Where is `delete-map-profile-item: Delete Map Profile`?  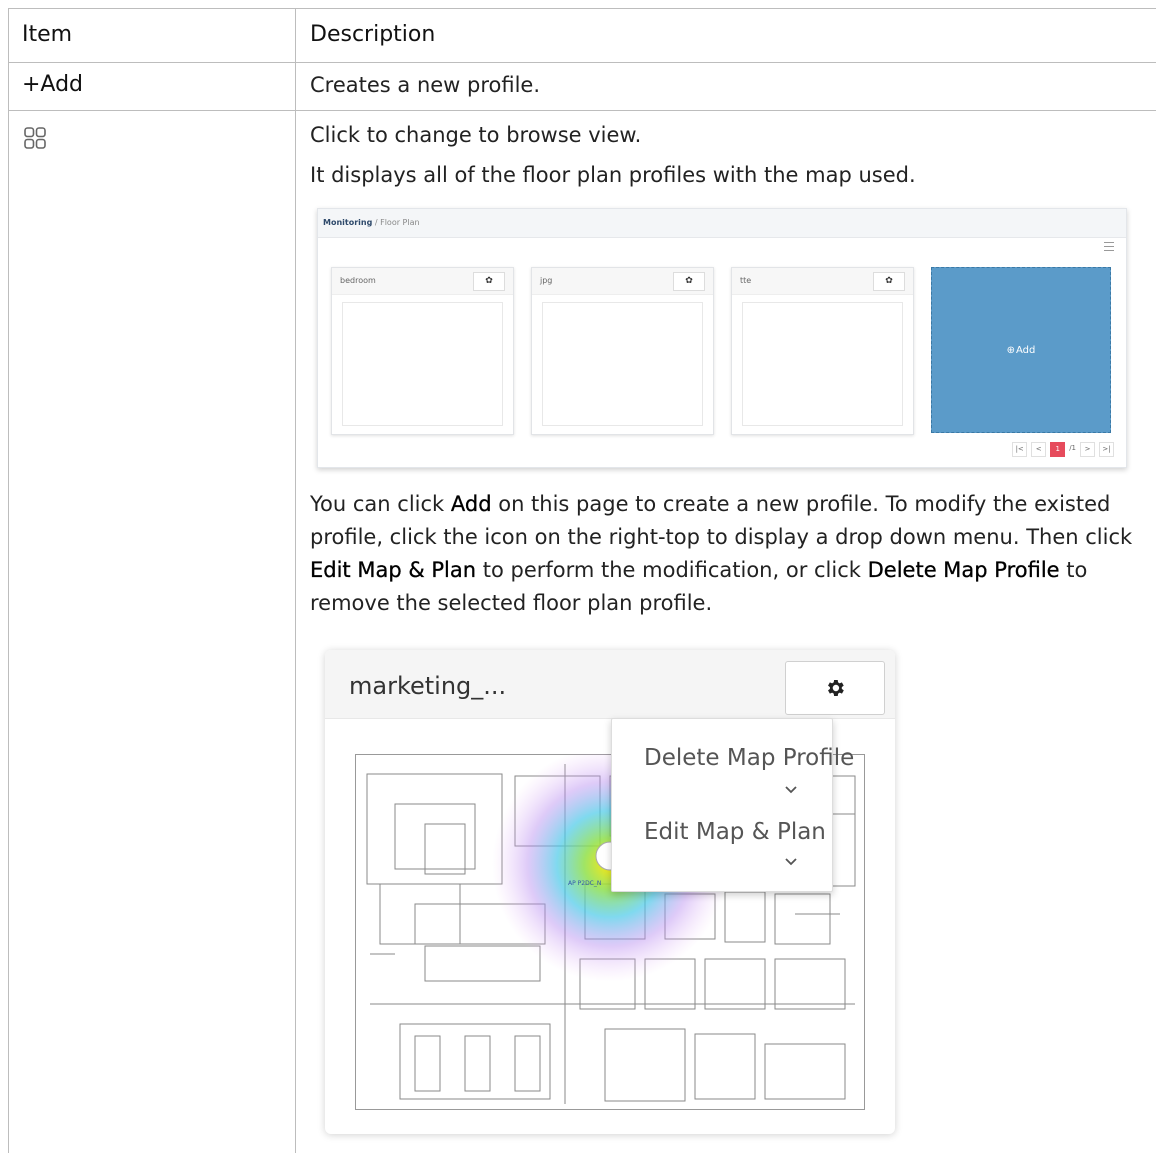
delete-map-profile-item: Delete Map Profile is located at coordinates (749, 758).